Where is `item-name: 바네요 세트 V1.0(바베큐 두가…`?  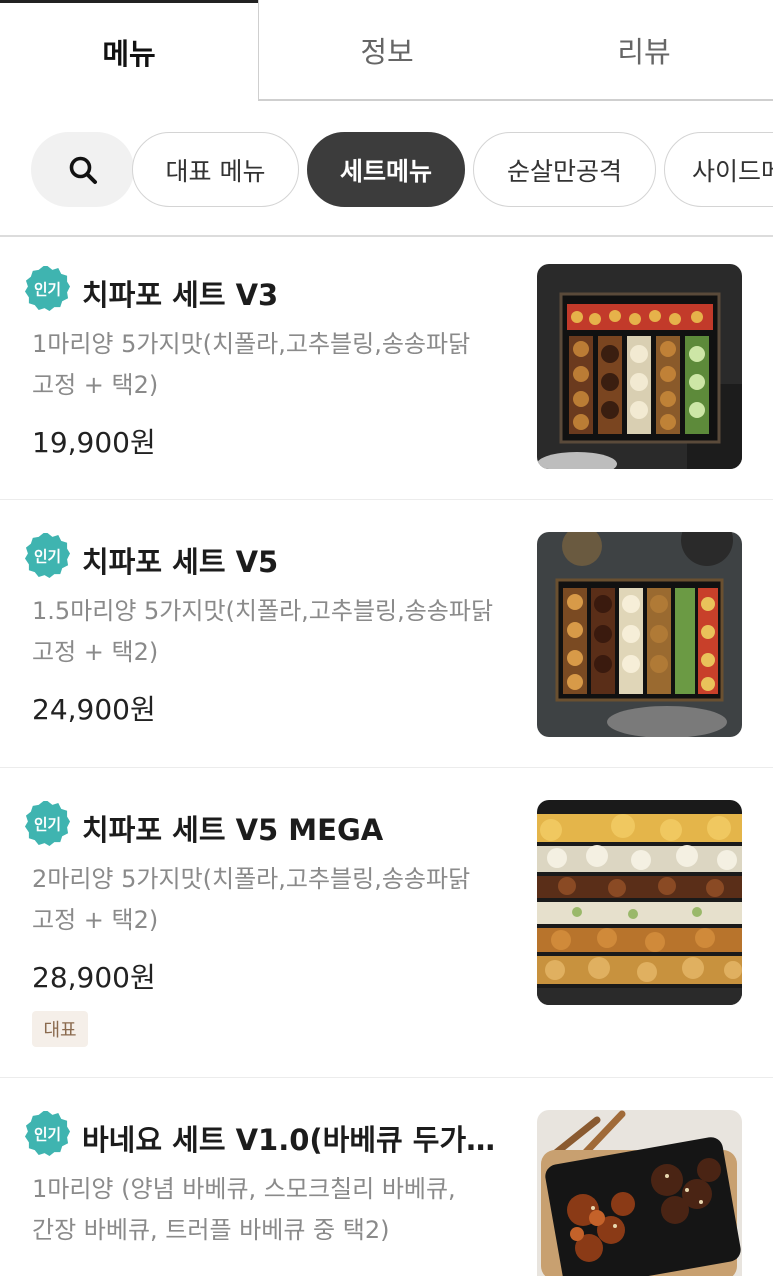
item-name: 바네요 세트 V1.0(바베큐 두가… is located at coordinates (289, 1140).